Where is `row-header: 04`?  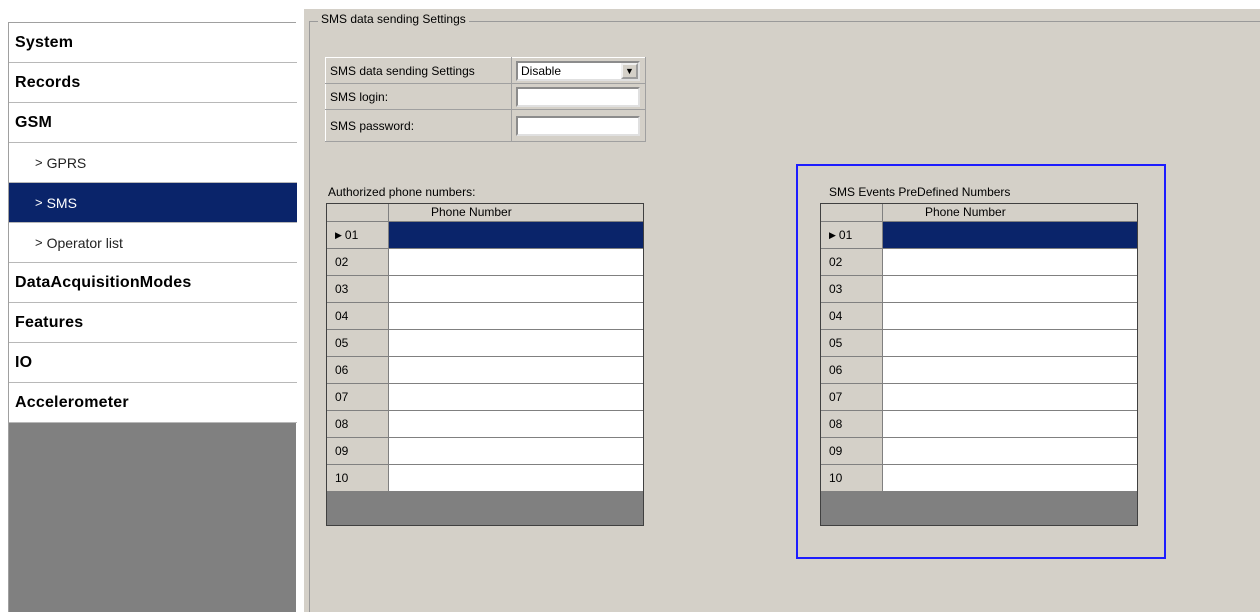
row-header: 04 is located at coordinates (358, 316).